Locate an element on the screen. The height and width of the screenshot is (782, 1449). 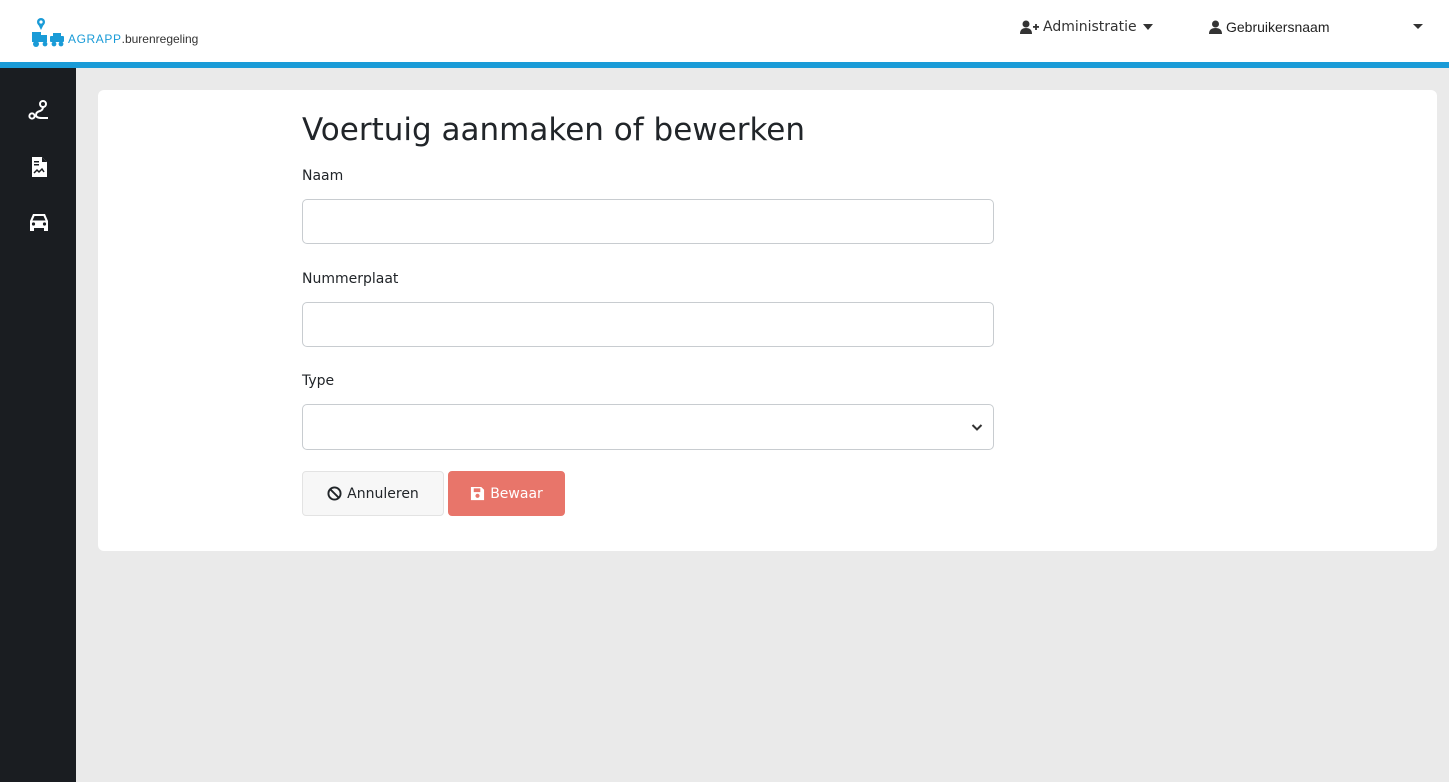
agrapp-logo-icon is located at coordinates (48, 32).